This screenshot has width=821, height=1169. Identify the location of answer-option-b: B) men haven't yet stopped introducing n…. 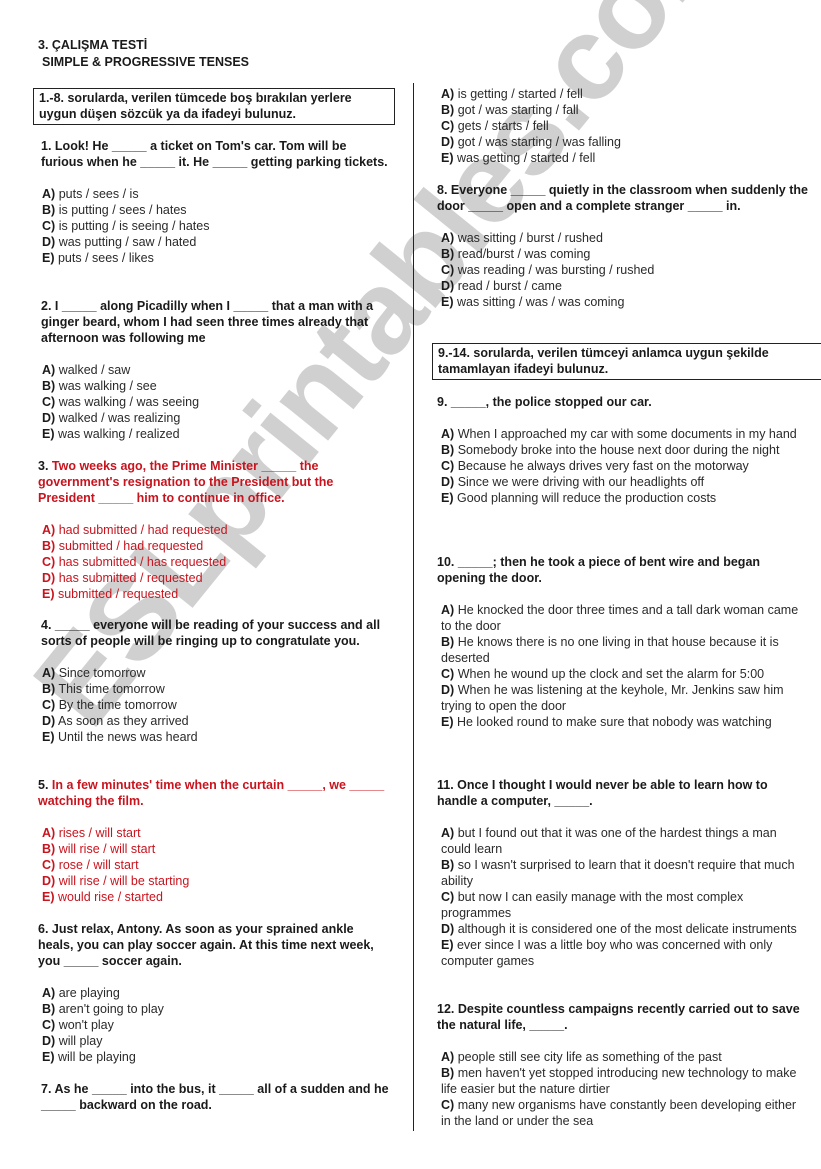
(623, 1081).